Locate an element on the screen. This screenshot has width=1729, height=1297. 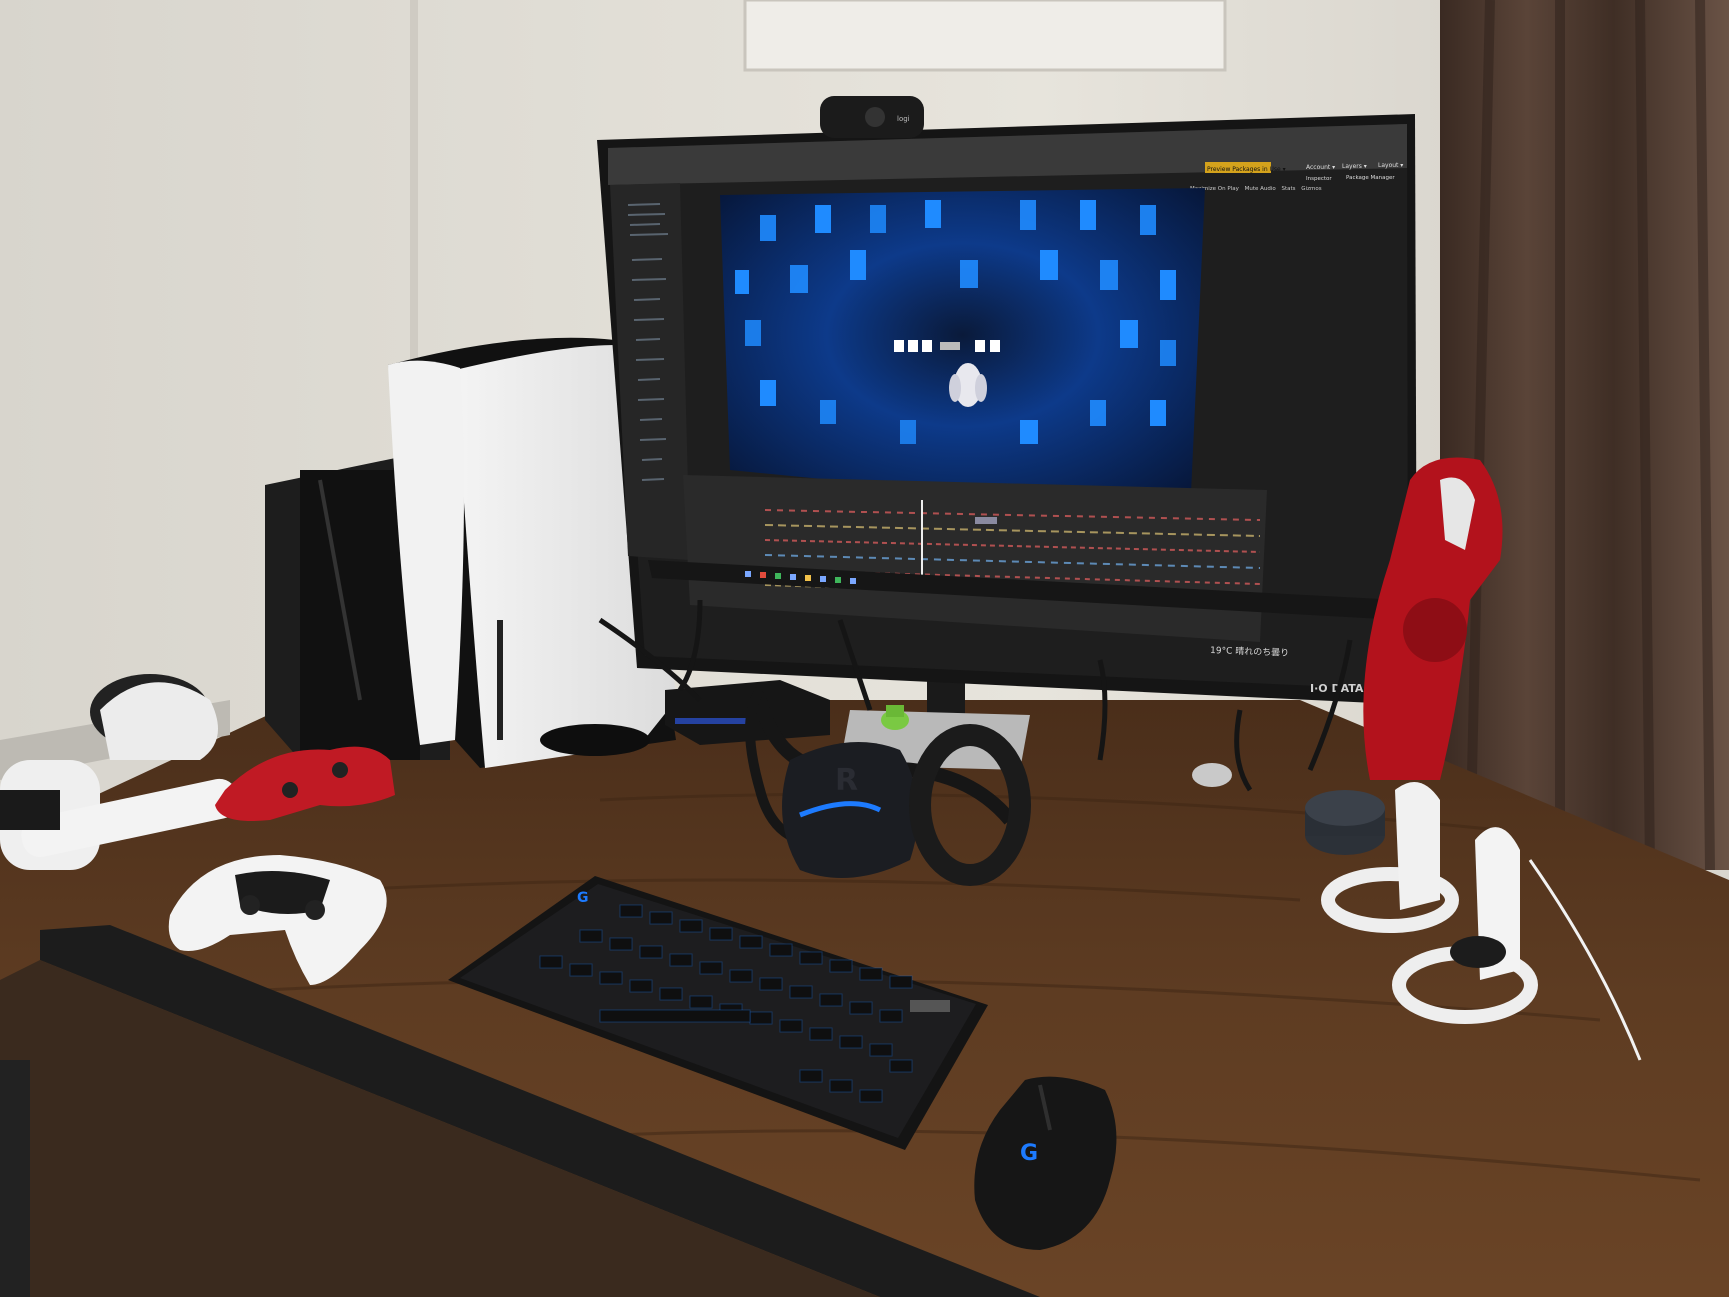
mouse-logo: G is located at coordinates (1029, 1153).